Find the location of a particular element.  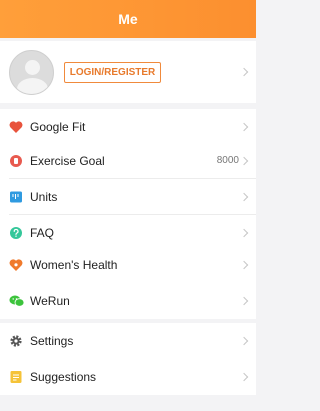

wechat-icon is located at coordinates (17, 301).